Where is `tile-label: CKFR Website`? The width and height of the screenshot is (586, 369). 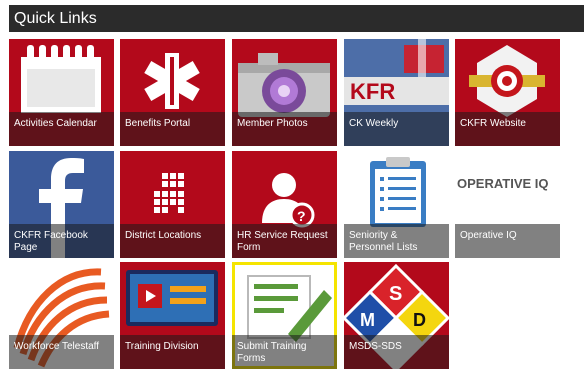 tile-label: CKFR Website is located at coordinates (507, 129).